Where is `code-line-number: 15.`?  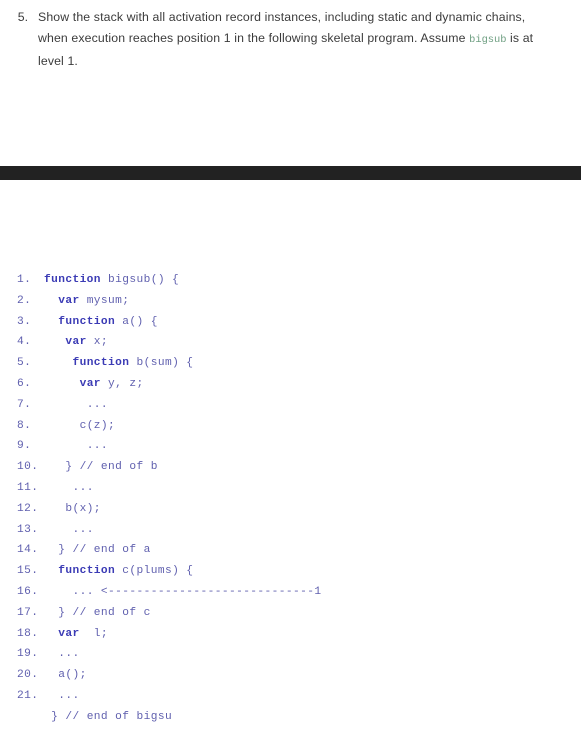
code-line-number: 15. is located at coordinates (28, 571).